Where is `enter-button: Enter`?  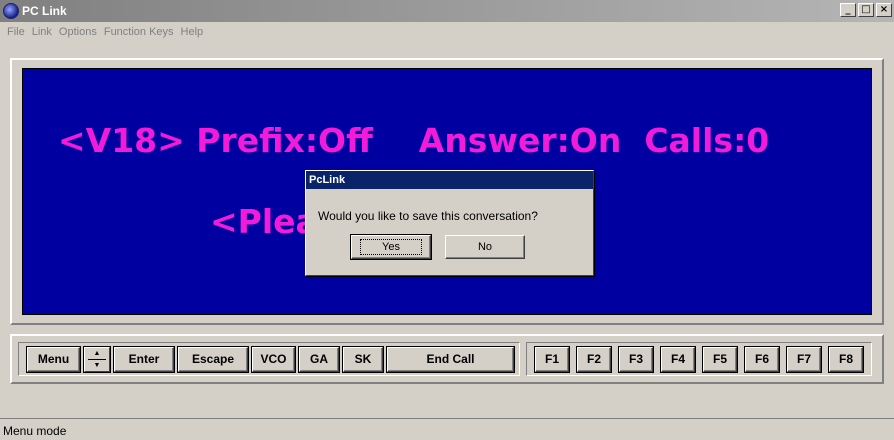
enter-button: Enter is located at coordinates (144, 359).